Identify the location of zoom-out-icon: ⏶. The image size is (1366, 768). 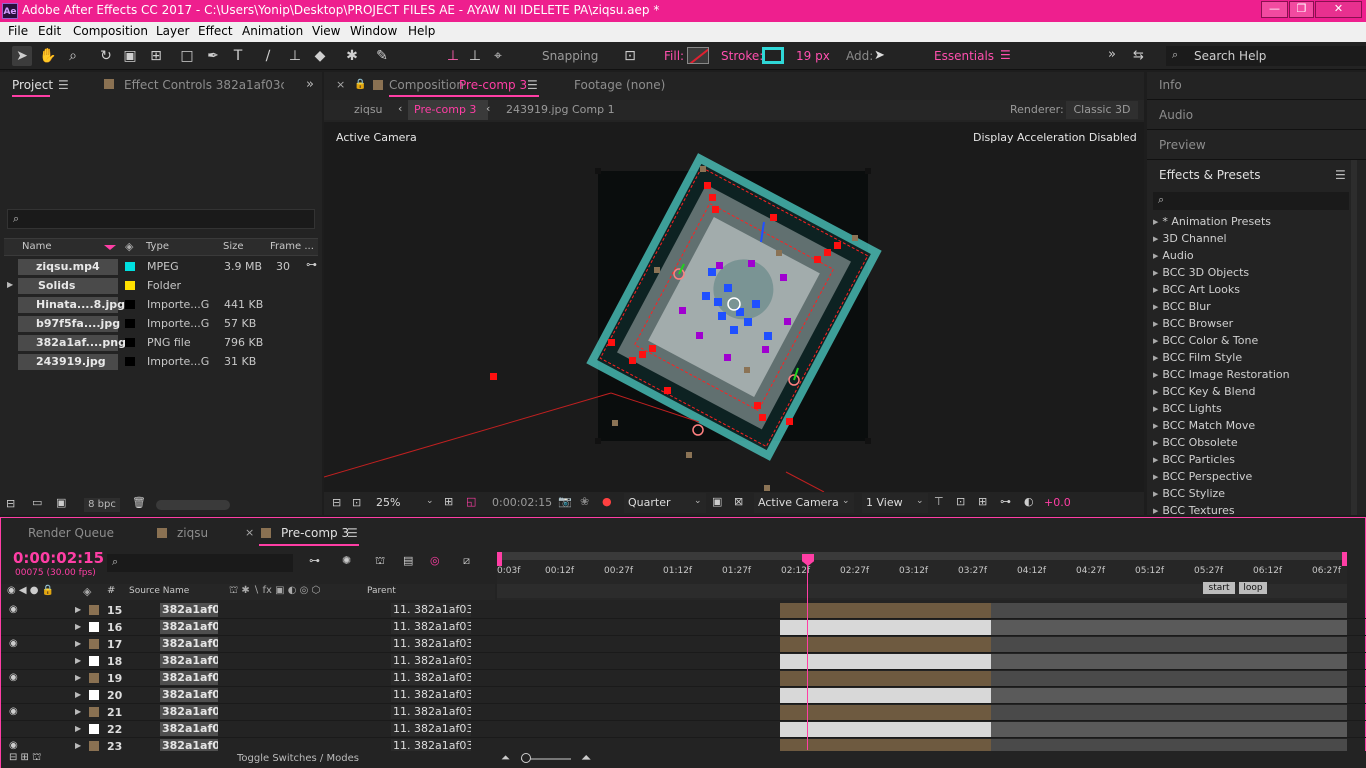
(505, 758).